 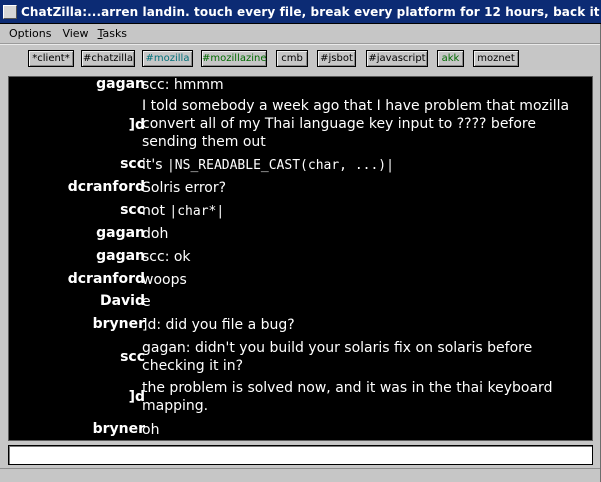 I want to click on message-input, so click(x=300, y=455).